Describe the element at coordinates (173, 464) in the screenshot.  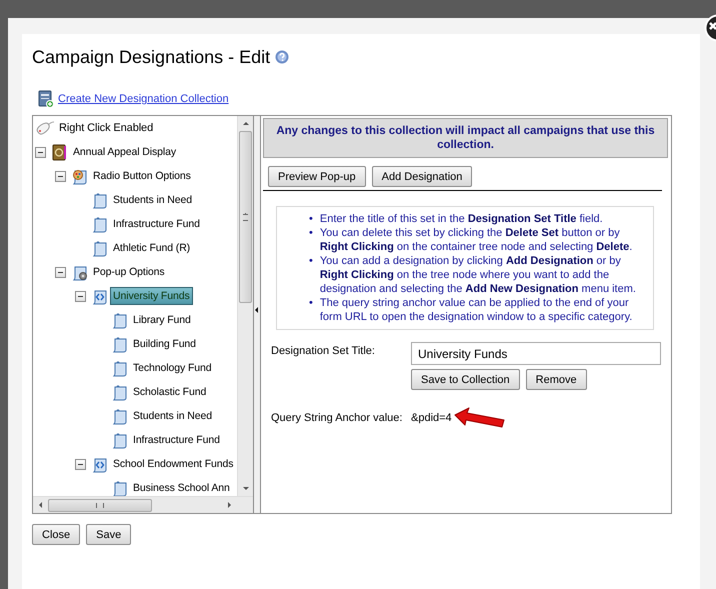
I see `tree-node: School Endowment Funds` at that location.